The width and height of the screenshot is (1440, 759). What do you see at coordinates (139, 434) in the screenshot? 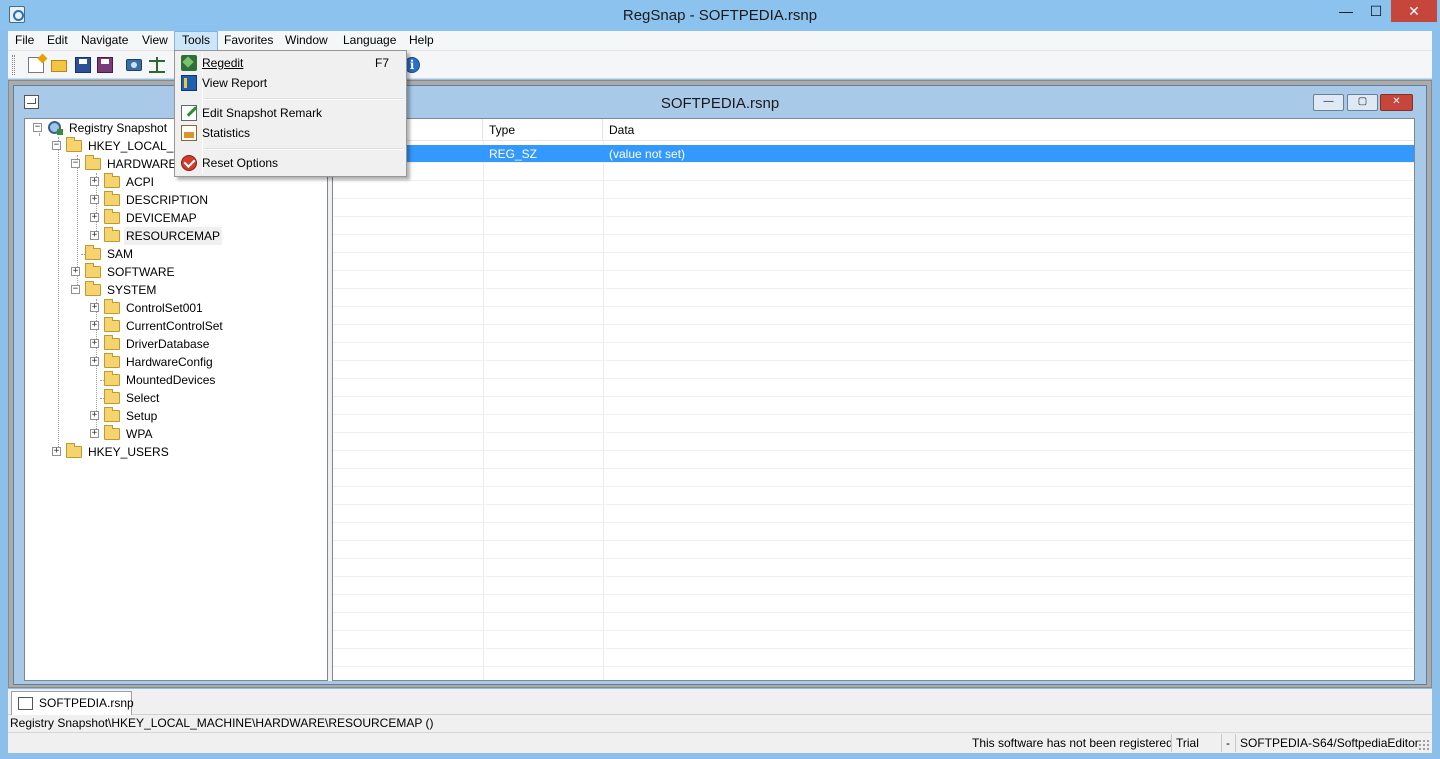
I see `tree-label: WPA` at bounding box center [139, 434].